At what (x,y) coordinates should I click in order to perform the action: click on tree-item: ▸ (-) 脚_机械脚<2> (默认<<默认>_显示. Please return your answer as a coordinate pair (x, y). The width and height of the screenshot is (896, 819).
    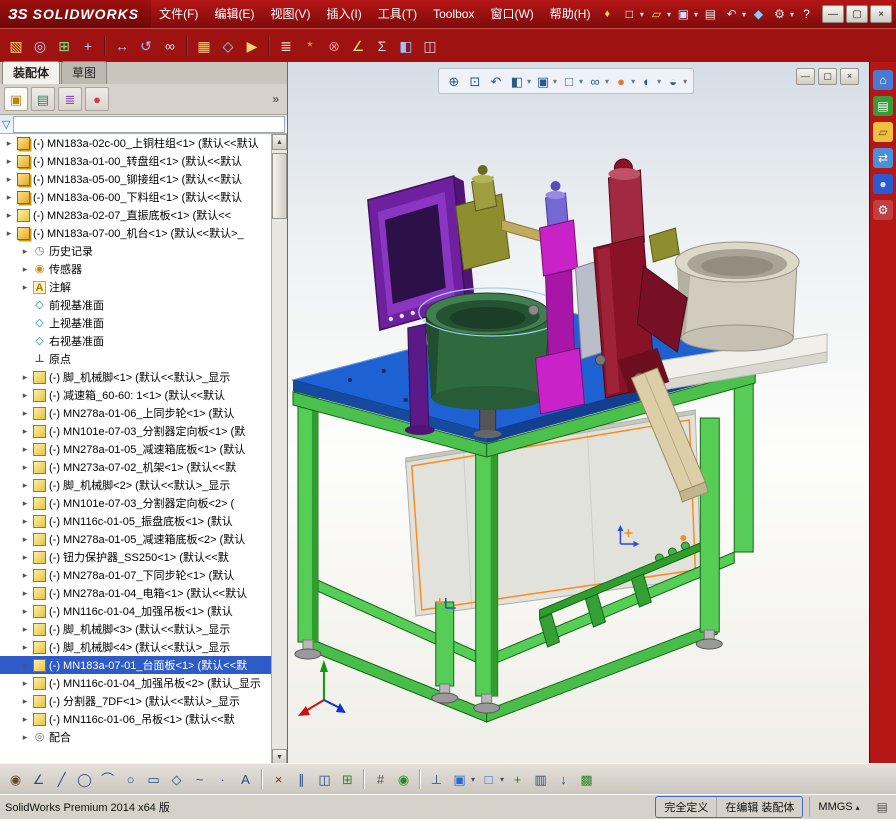
    Looking at the image, I should click on (136, 485).